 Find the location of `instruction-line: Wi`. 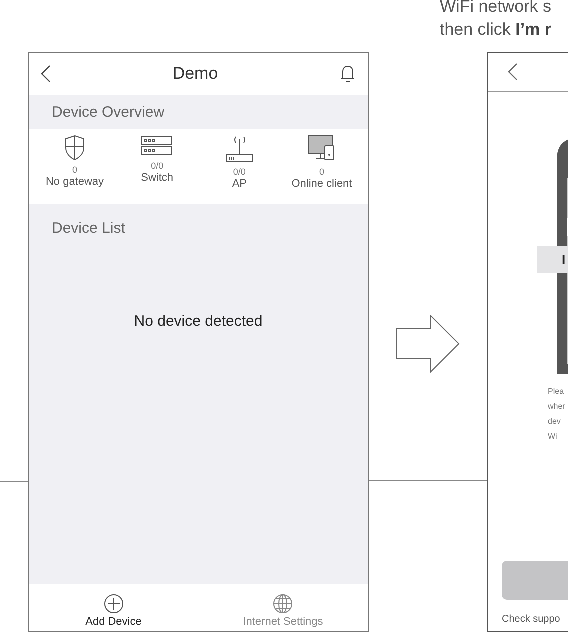

instruction-line: Wi is located at coordinates (553, 437).